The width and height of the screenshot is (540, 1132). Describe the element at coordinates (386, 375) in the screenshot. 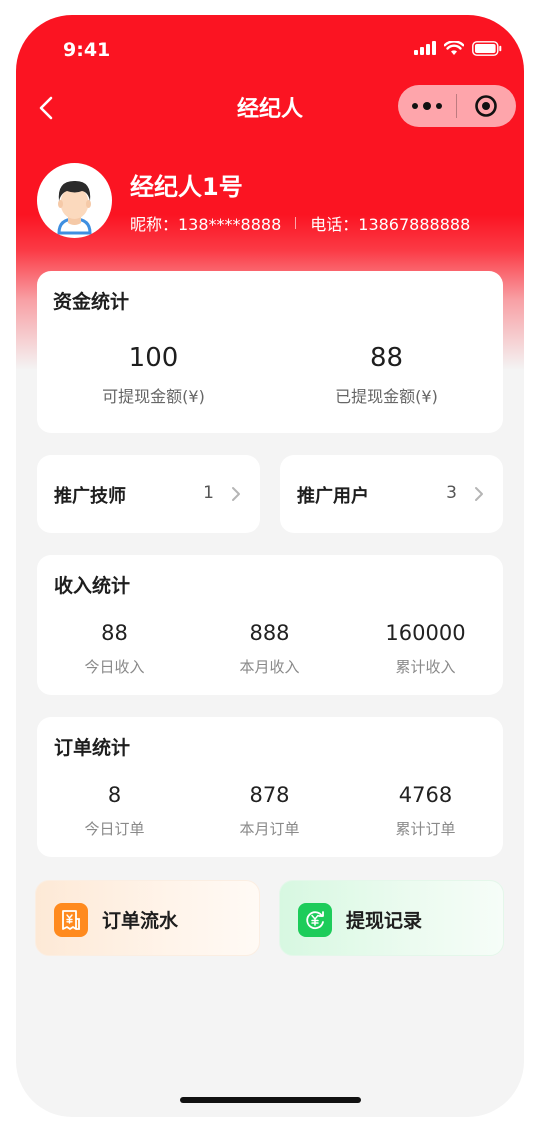

I see `withdrawn-amount: 88 已提现金额(¥)` at that location.